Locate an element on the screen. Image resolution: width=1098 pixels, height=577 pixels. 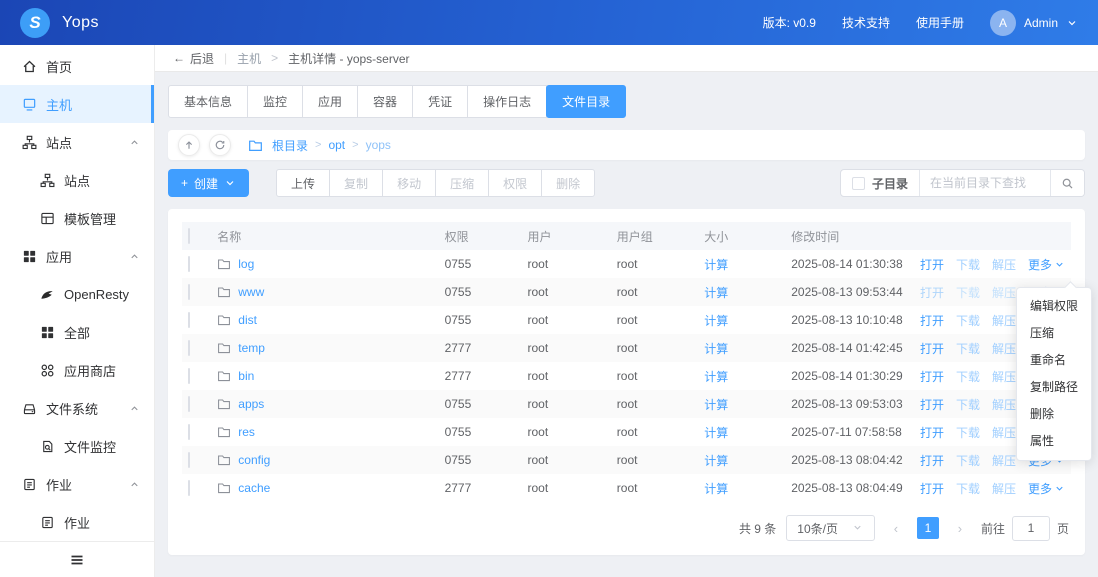
go-up-button is located at coordinates (189, 145).